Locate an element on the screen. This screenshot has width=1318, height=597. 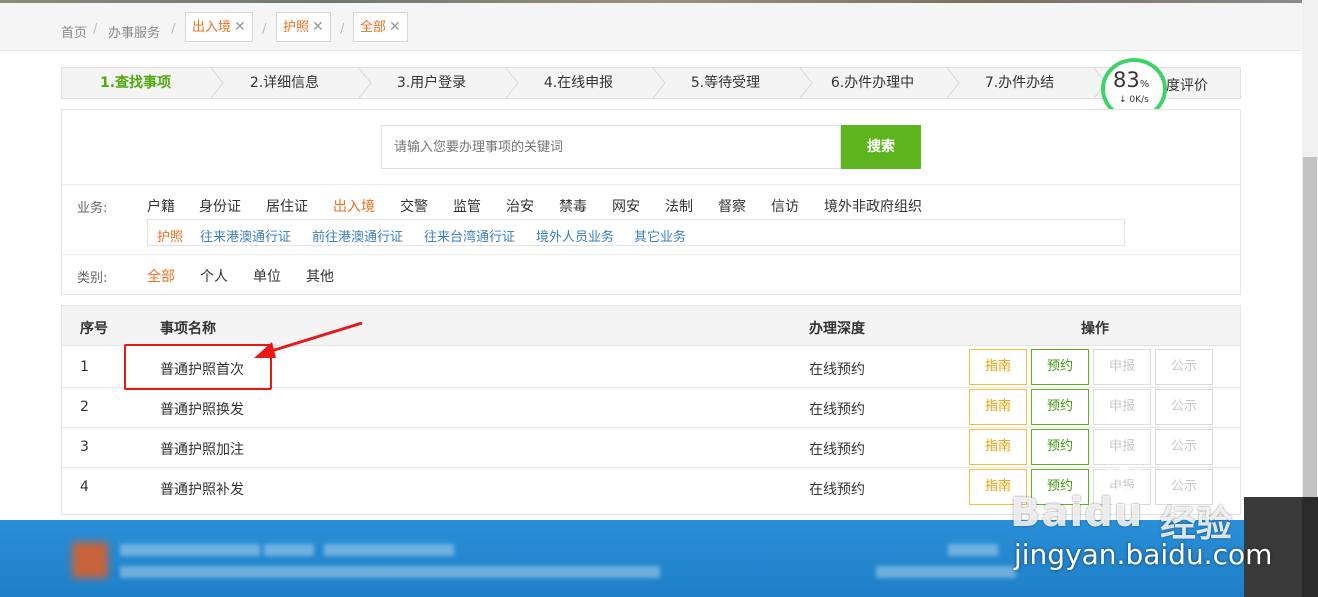
row-index: 4 is located at coordinates (84, 487).